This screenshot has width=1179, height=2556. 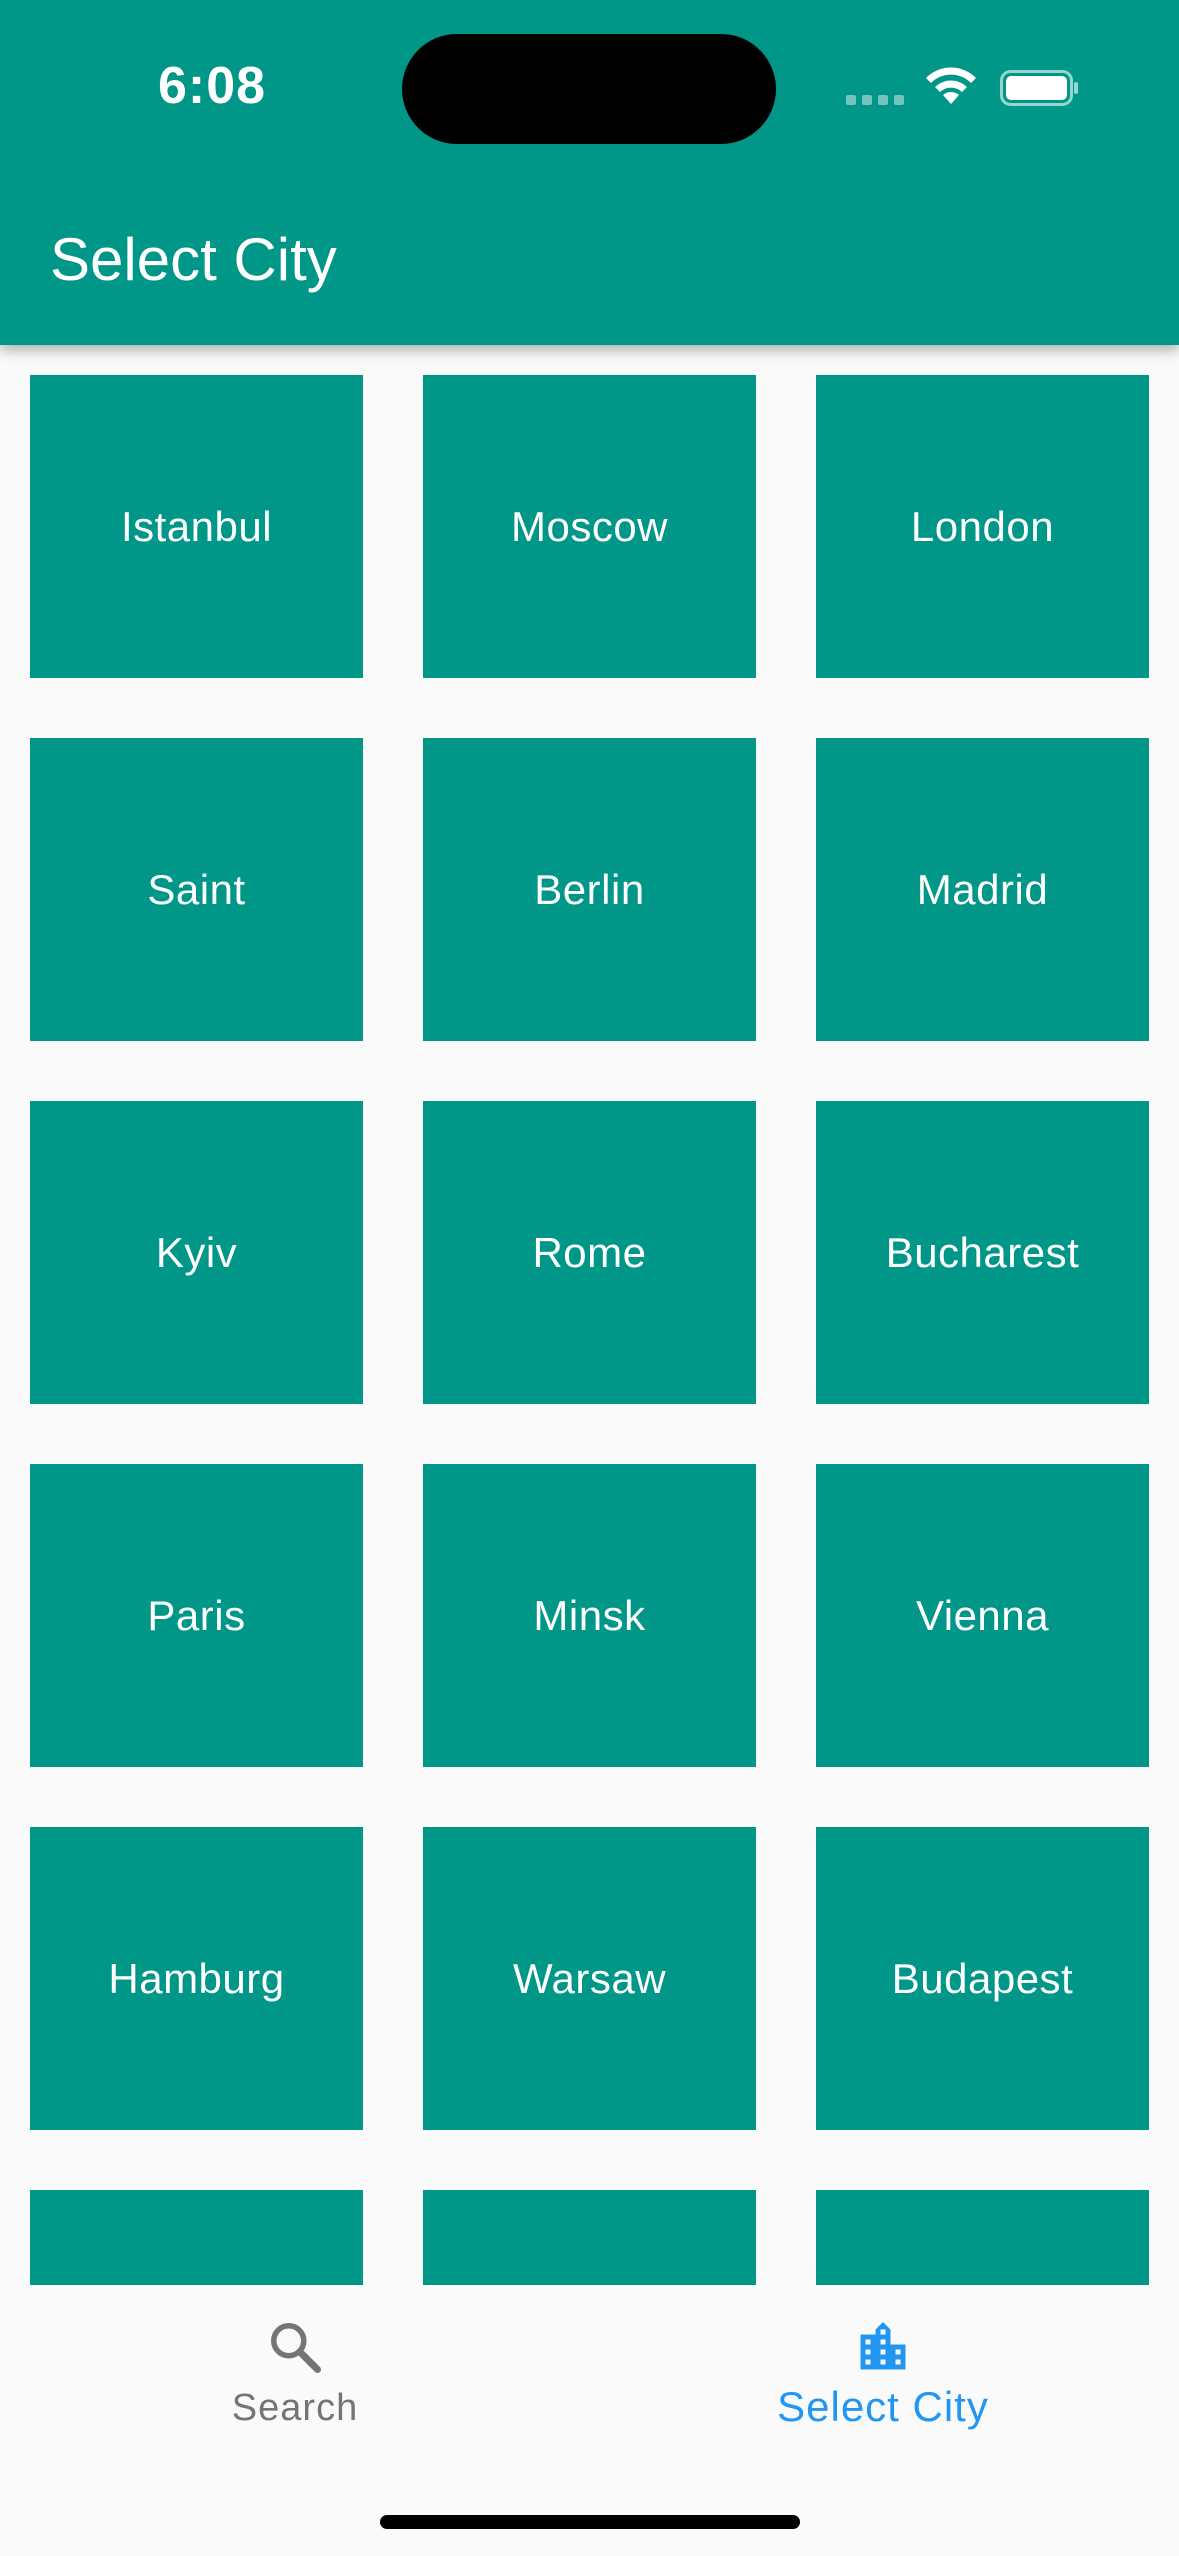 I want to click on city-tile-vienna: Vienna, so click(x=982, y=1615).